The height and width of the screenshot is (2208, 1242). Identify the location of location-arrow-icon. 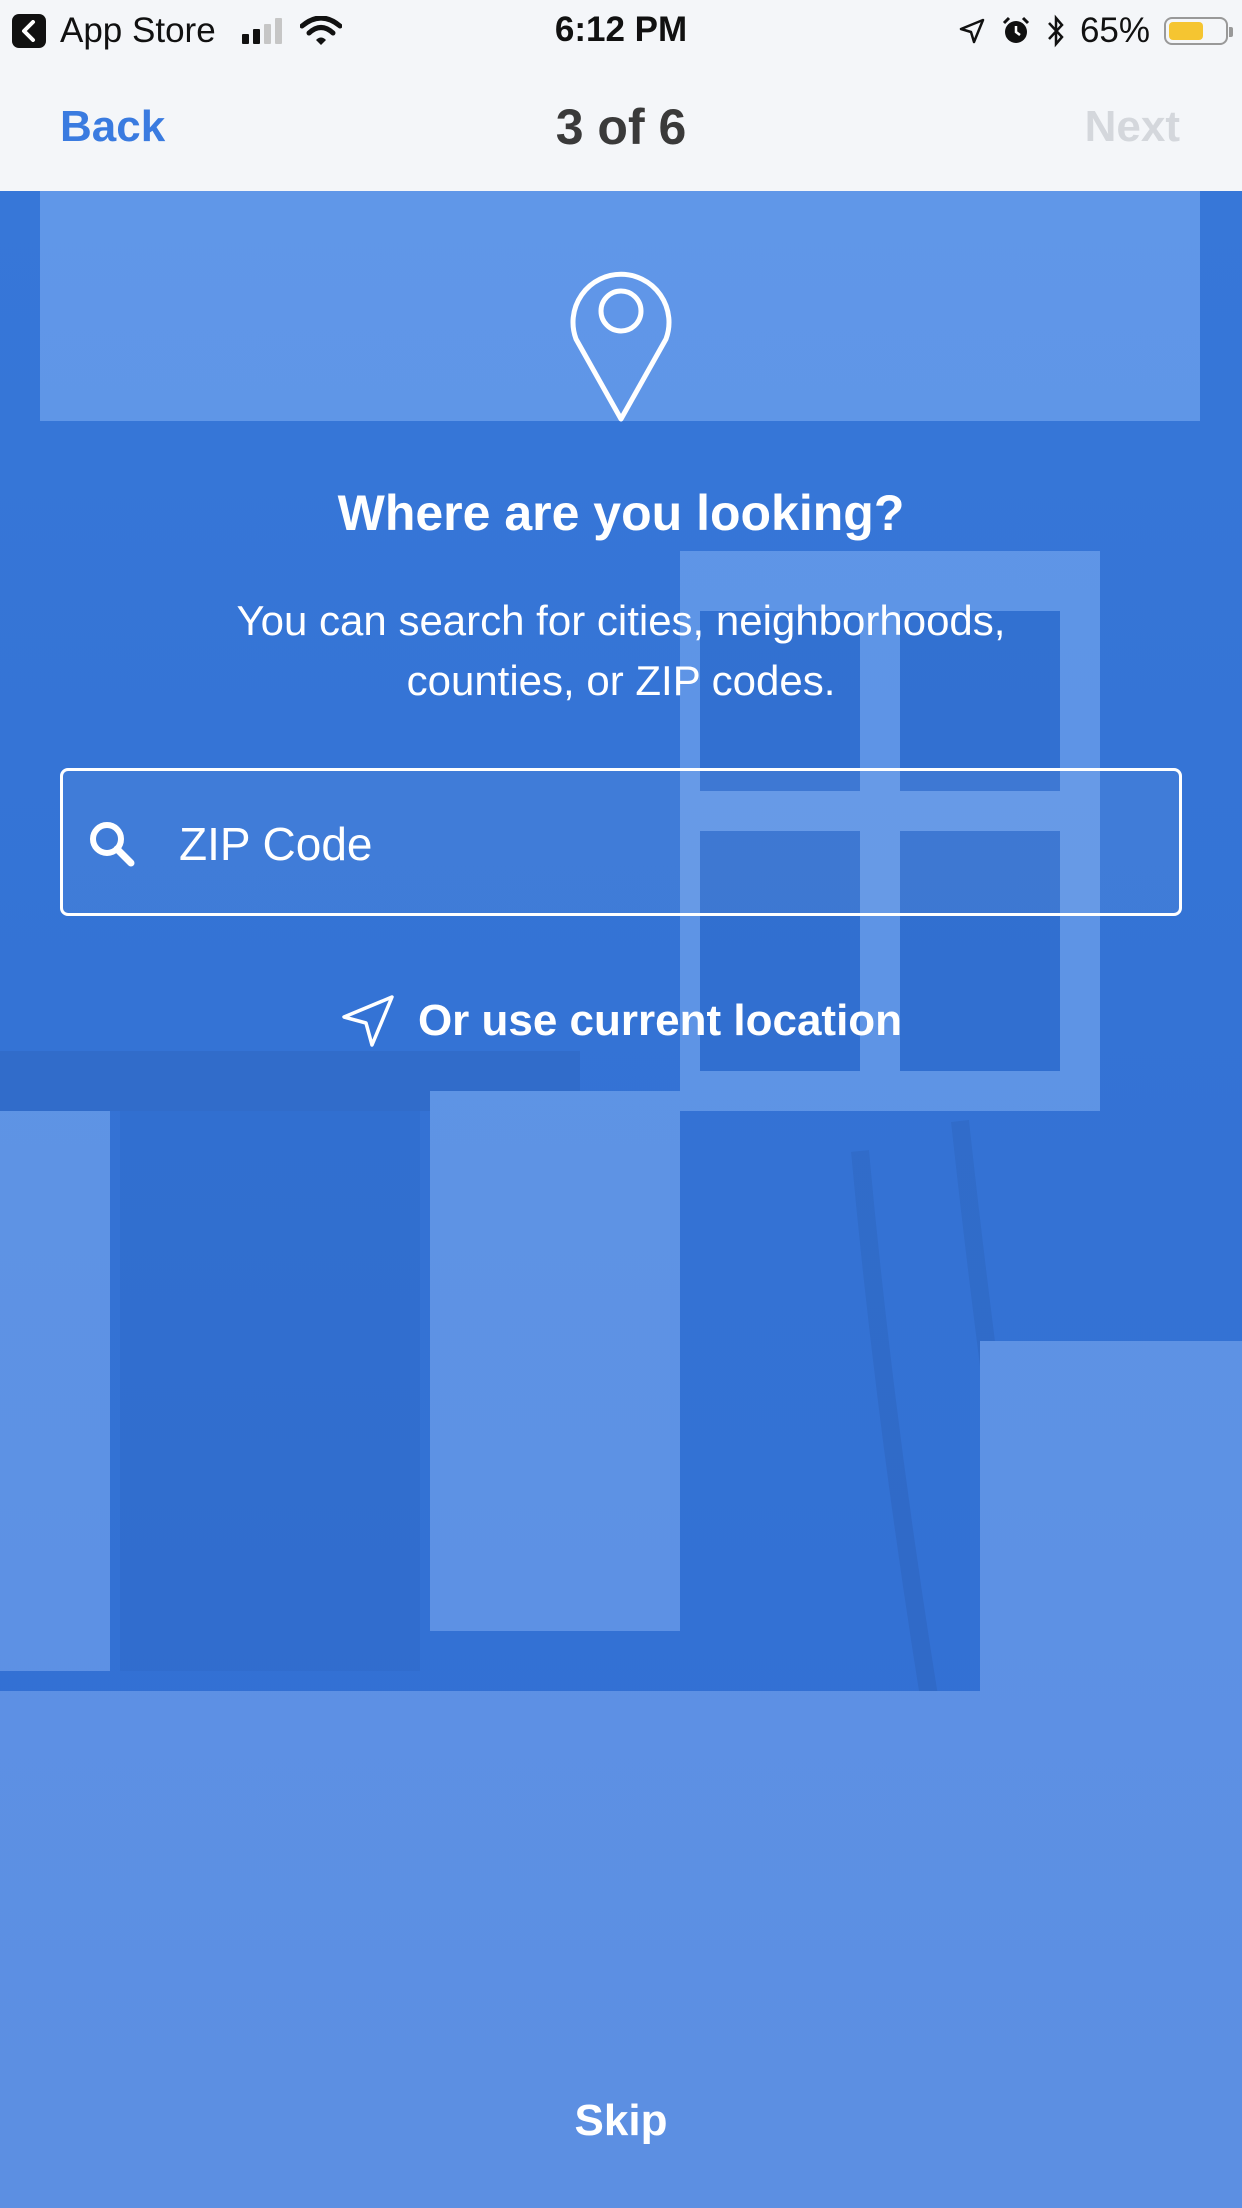
(368, 1021).